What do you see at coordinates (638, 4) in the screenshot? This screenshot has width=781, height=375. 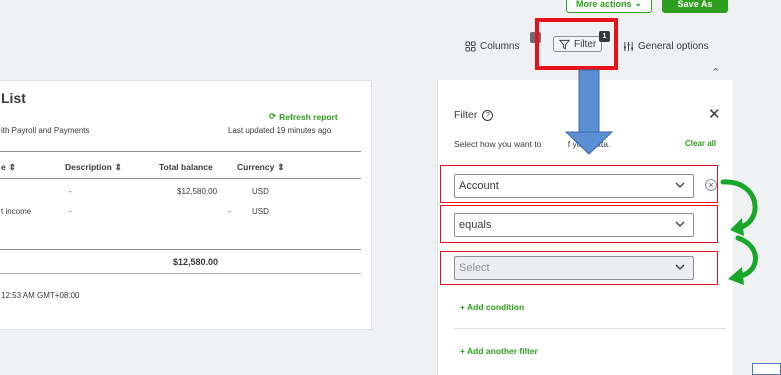 I see `chevron-down-icon: ⌄` at bounding box center [638, 4].